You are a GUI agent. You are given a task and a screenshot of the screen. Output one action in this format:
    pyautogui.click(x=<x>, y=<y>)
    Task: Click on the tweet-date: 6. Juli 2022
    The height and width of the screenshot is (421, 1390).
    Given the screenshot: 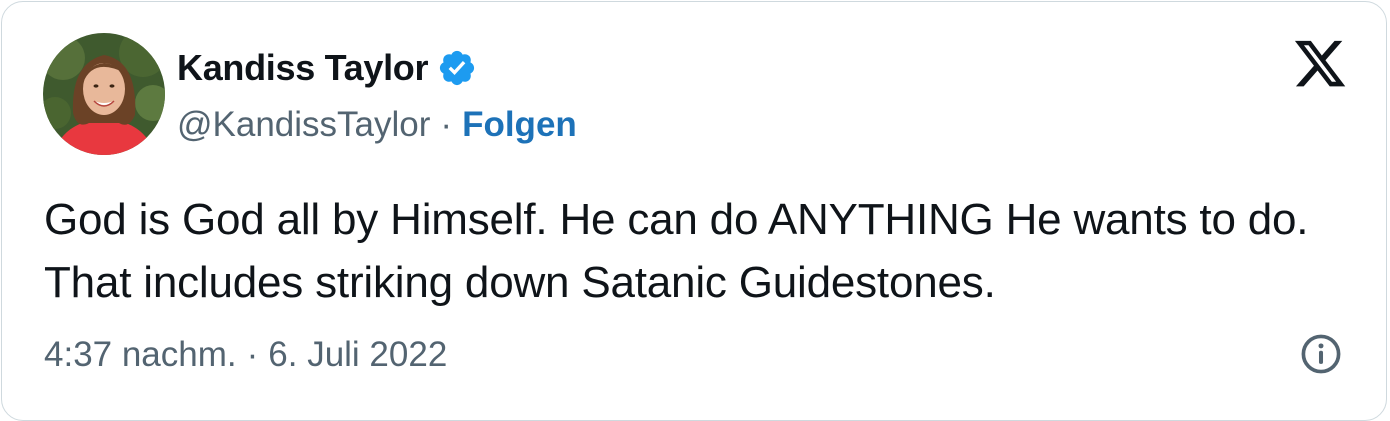 What is the action you would take?
    pyautogui.click(x=358, y=354)
    